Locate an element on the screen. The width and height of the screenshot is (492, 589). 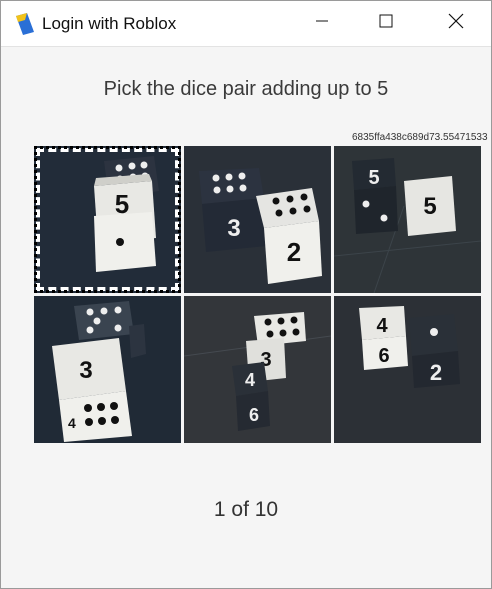
maximize-button is located at coordinates (386, 23).